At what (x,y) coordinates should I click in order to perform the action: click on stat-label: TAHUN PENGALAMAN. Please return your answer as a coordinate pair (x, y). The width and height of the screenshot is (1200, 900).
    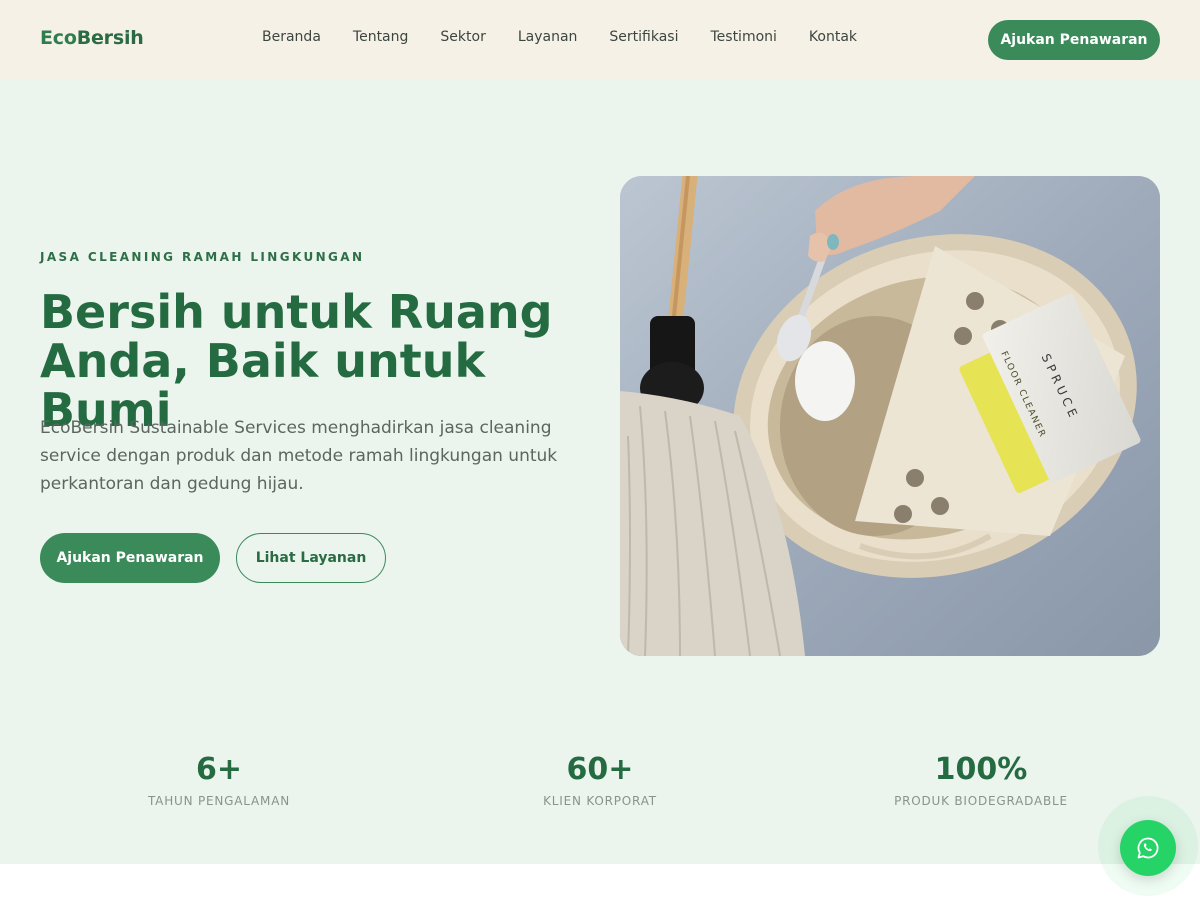
    Looking at the image, I should click on (219, 801).